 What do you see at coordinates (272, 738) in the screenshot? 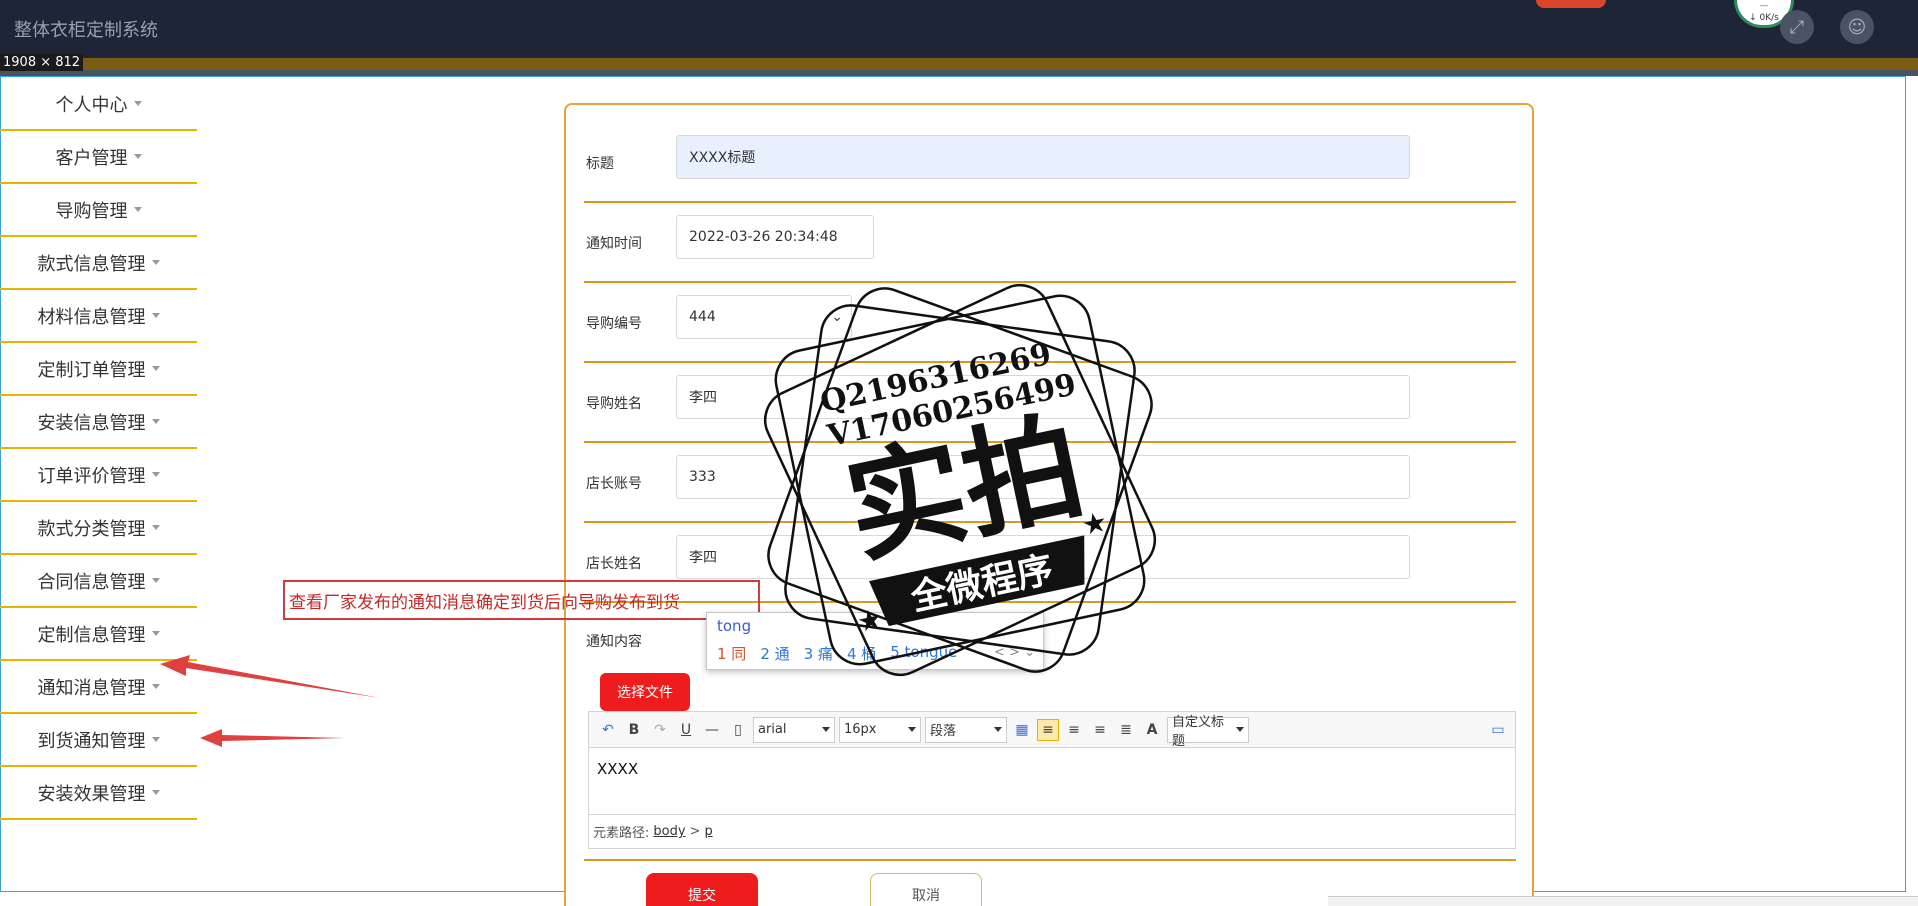
I see `arrow-arrival` at bounding box center [272, 738].